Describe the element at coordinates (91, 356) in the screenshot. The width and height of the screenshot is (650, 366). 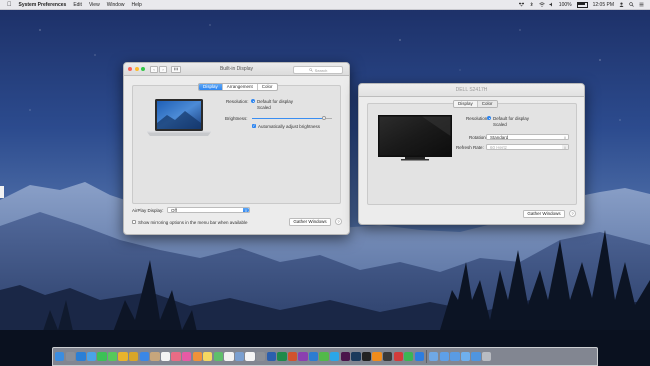
I see `mail-icon` at that location.